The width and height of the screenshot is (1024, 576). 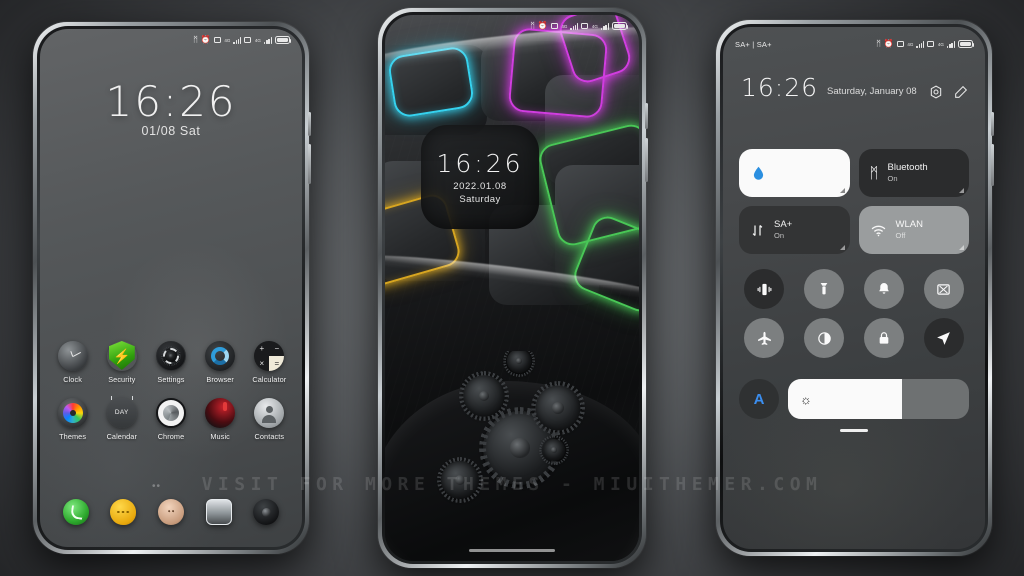 I want to click on app-browser: Browser, so click(x=220, y=362).